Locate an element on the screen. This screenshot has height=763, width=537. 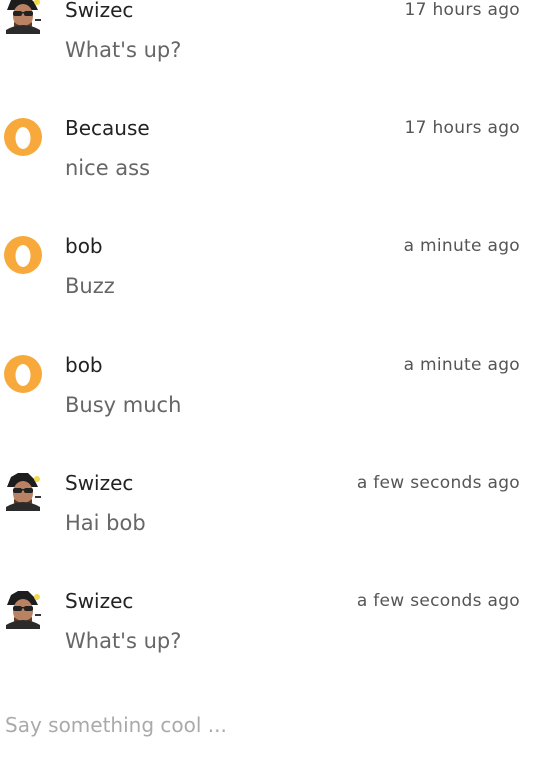
message-username: Because is located at coordinates (107, 128).